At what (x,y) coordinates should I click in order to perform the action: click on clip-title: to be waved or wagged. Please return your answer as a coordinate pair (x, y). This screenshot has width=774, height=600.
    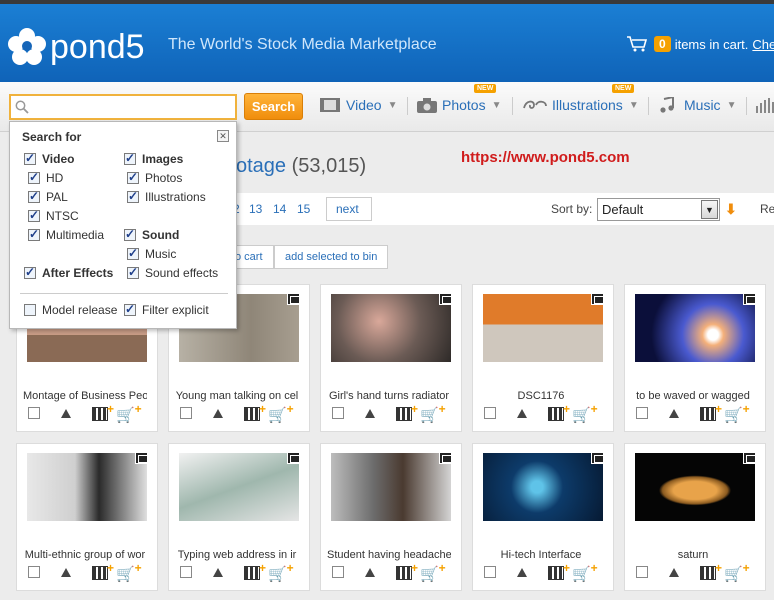
    Looking at the image, I should click on (693, 396).